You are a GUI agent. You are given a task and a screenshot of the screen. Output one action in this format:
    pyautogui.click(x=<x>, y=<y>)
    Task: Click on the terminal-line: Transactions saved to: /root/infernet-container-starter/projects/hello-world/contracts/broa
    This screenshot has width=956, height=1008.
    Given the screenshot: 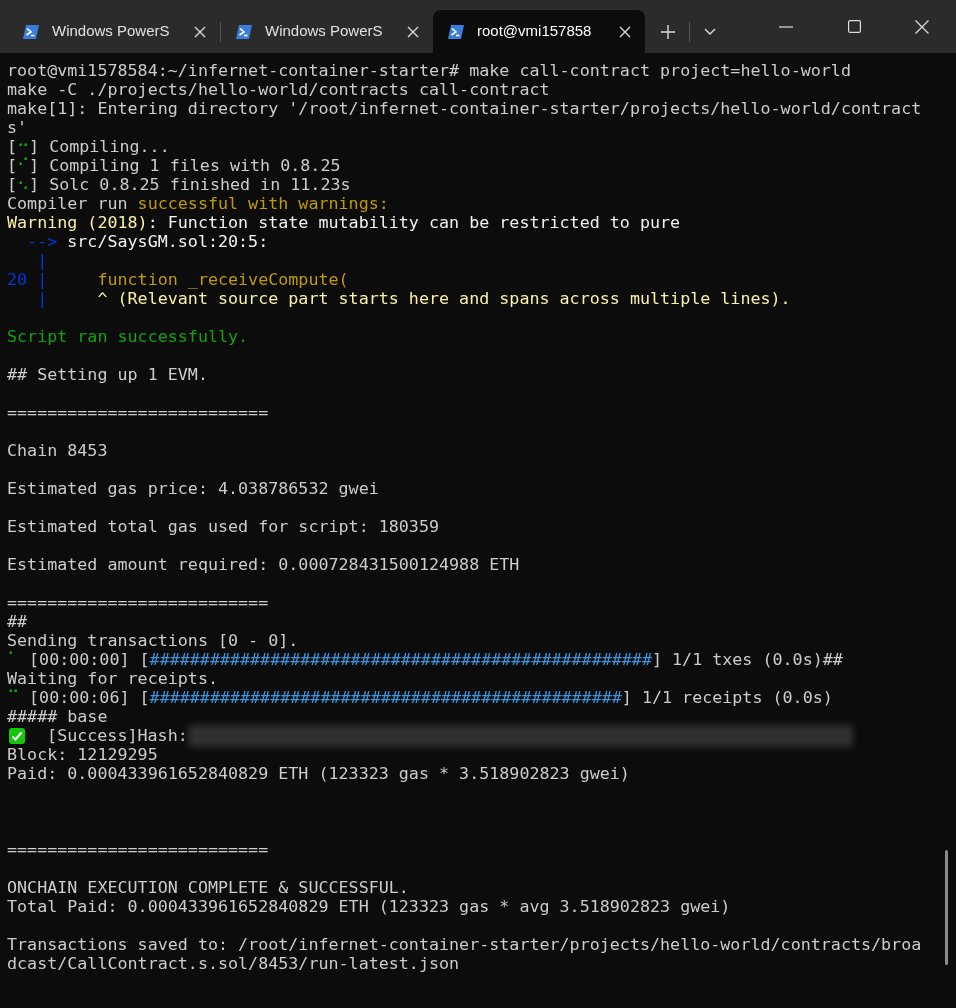 What is the action you would take?
    pyautogui.click(x=464, y=944)
    